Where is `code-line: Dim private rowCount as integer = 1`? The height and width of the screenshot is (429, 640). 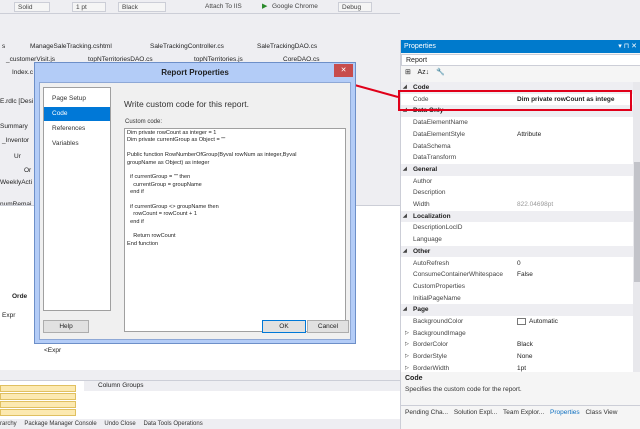
code-line: Dim private rowCount as integer = 1 is located at coordinates (172, 133).